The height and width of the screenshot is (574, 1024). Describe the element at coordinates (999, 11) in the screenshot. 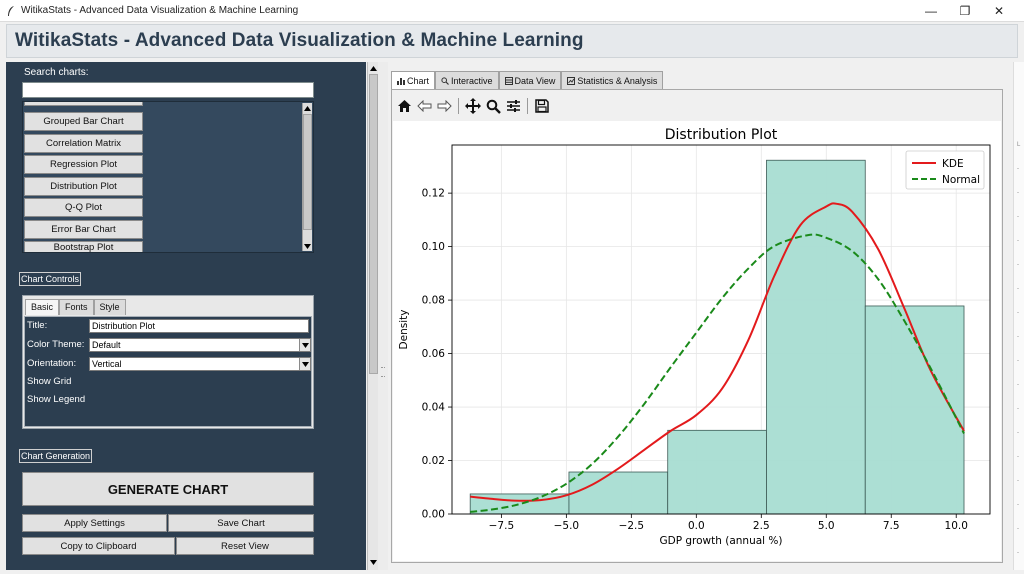

I see `close-button: ✕` at that location.